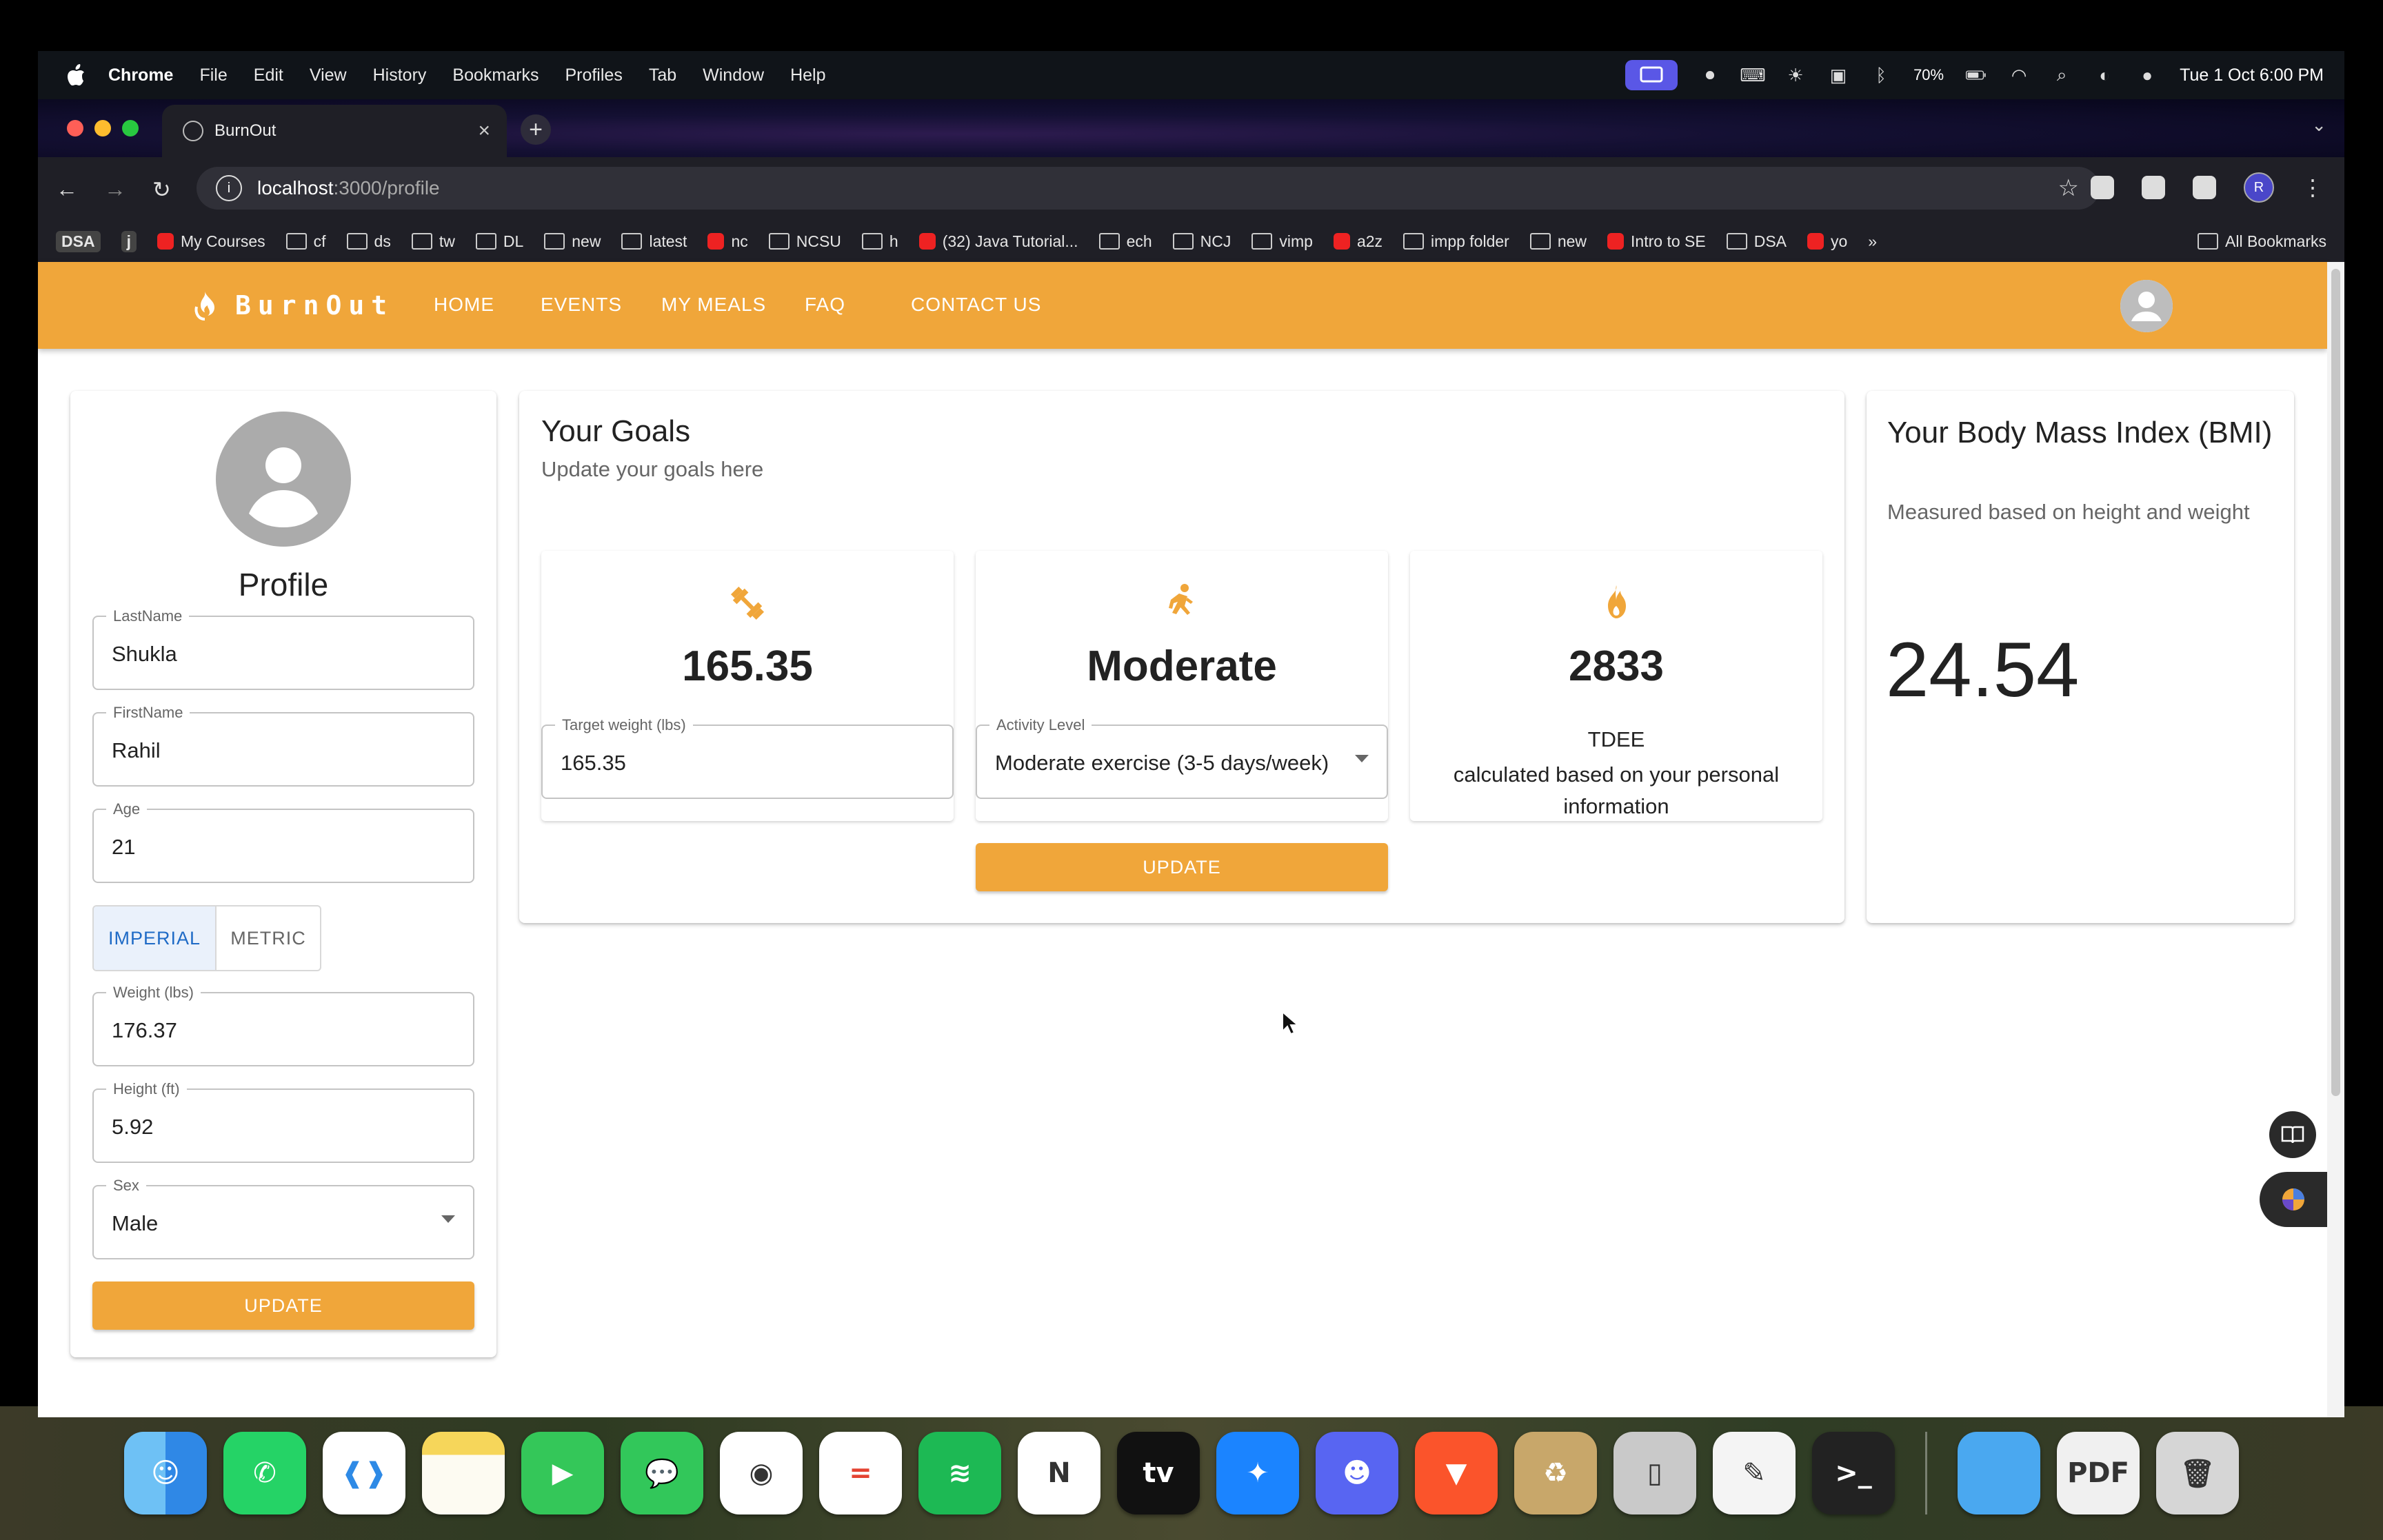 The width and height of the screenshot is (2383, 1540). I want to click on facetime-dock-icon: ▶, so click(562, 1473).